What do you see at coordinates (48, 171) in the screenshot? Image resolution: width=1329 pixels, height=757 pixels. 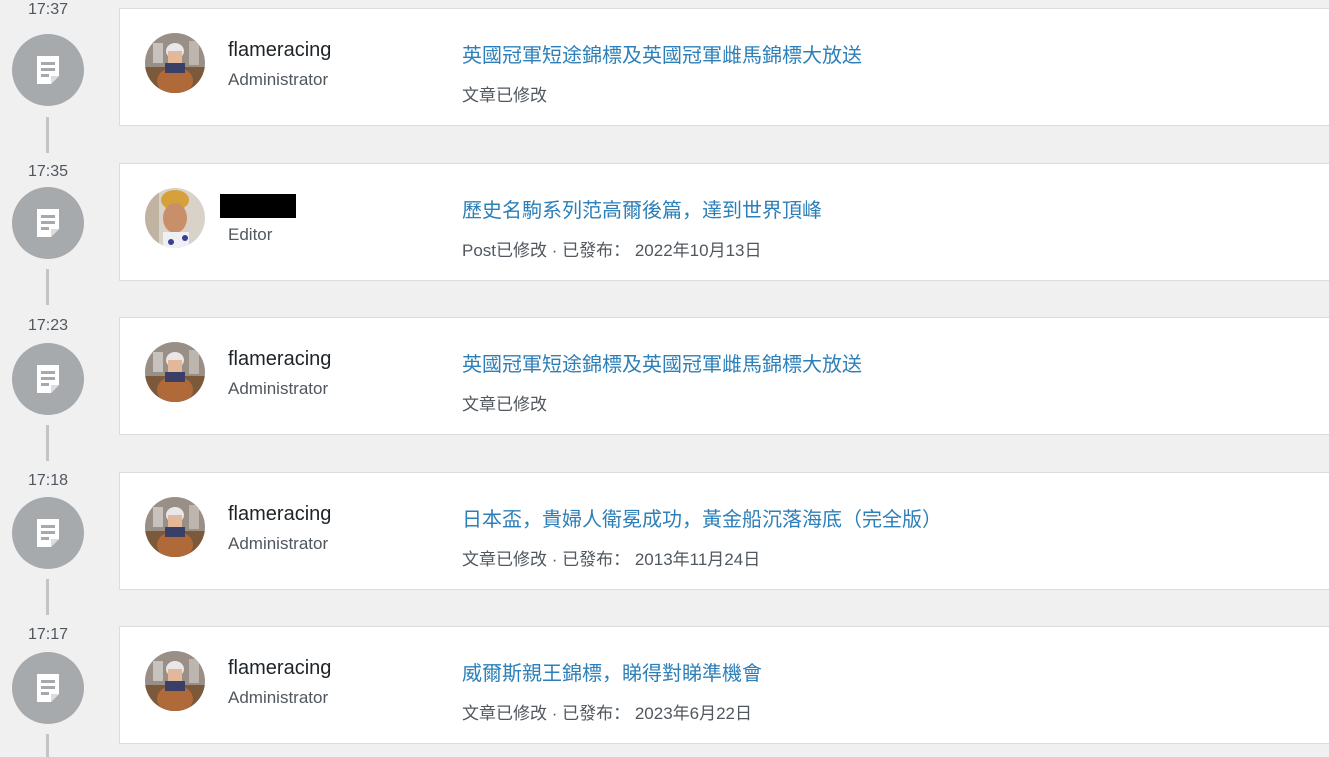 I see `entry-time: 17:35` at bounding box center [48, 171].